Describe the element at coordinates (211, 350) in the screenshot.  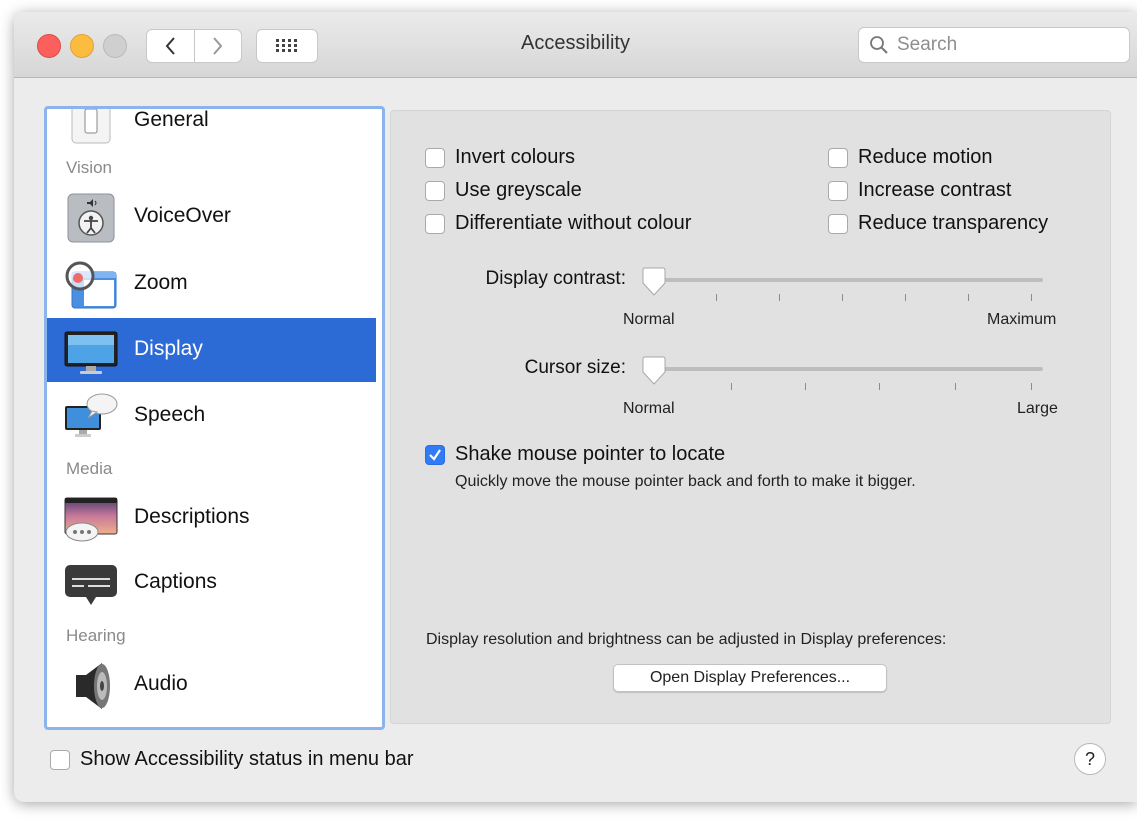
I see `sidebar-item-display: Display` at that location.